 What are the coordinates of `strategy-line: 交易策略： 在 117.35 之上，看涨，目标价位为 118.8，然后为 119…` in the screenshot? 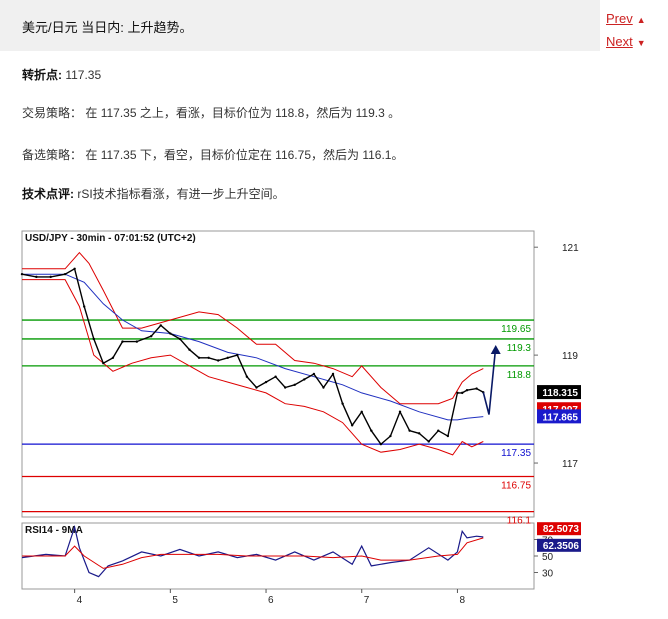 It's located at (211, 112).